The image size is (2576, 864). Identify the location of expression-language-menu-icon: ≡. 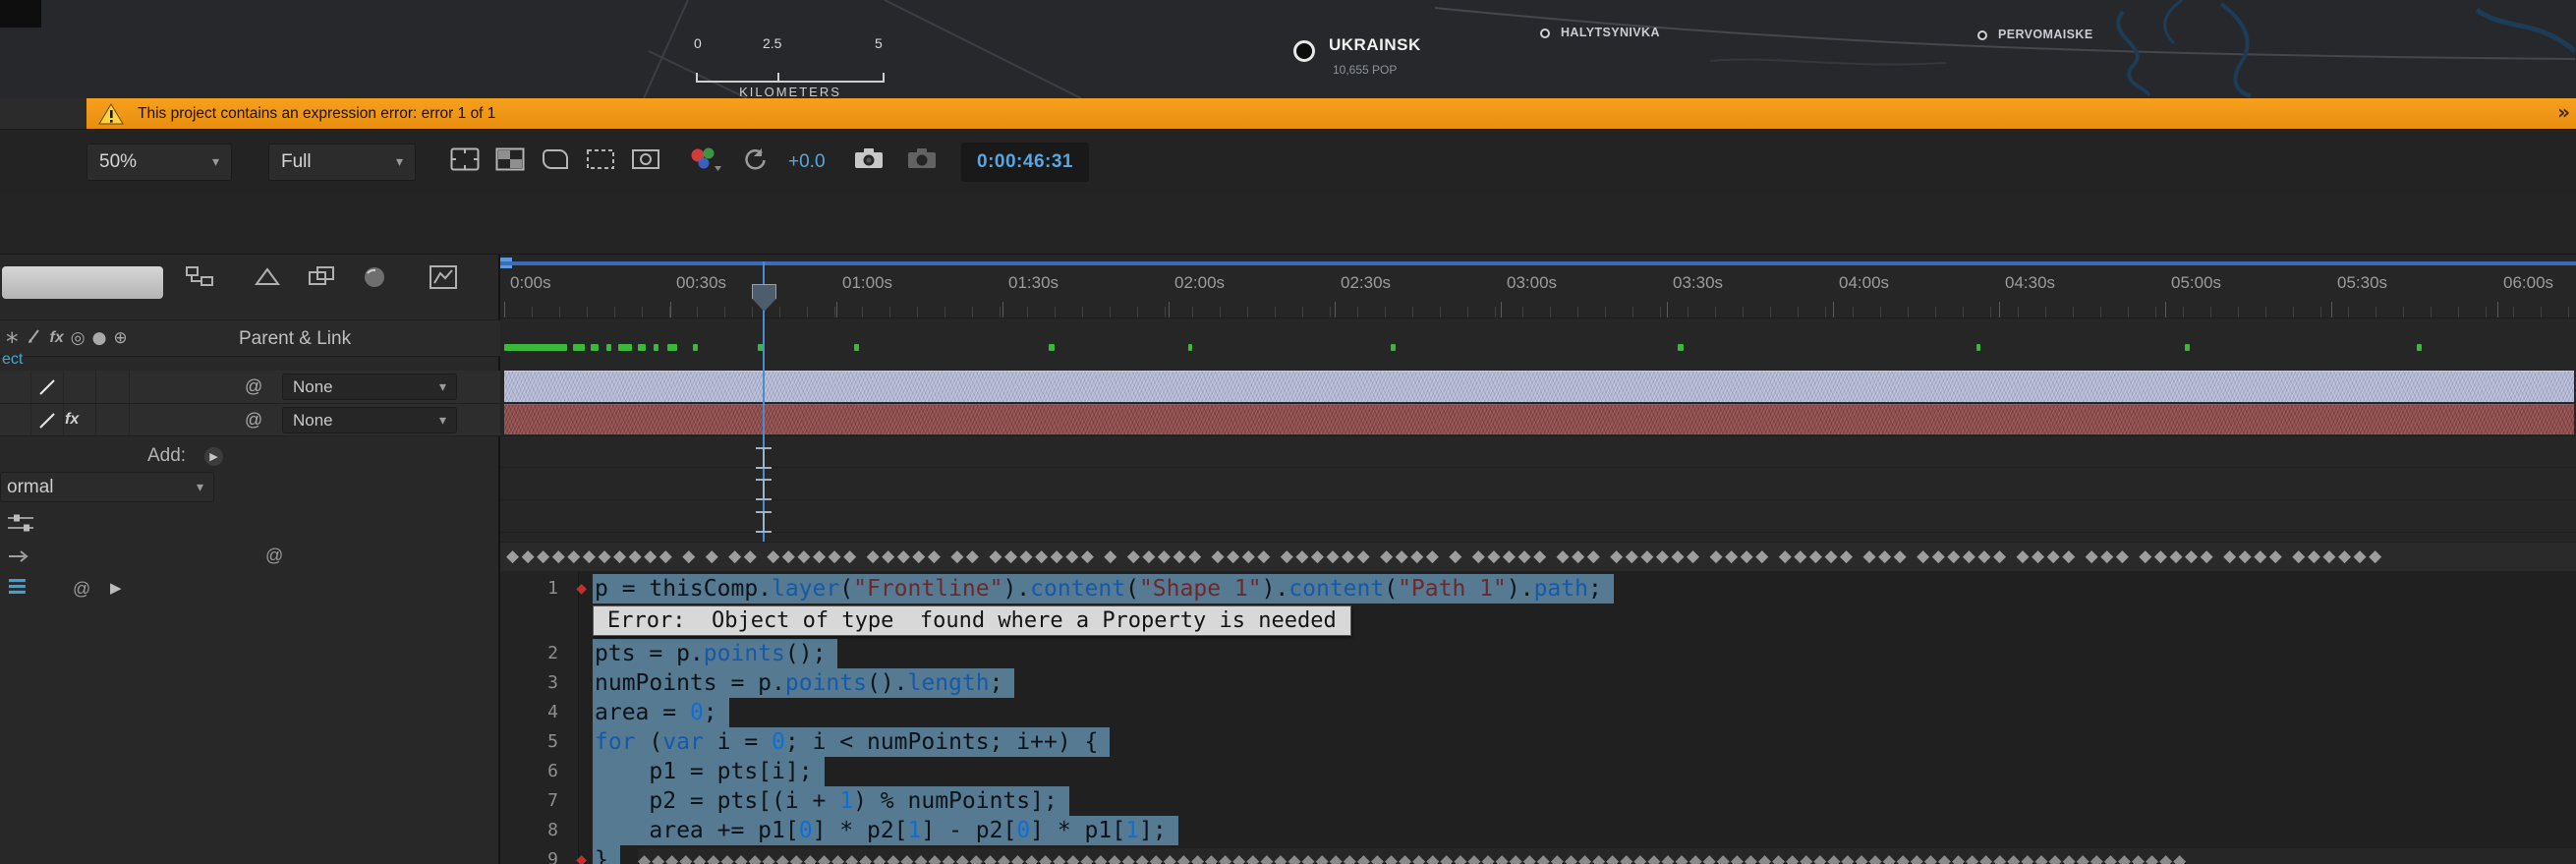
(18, 586).